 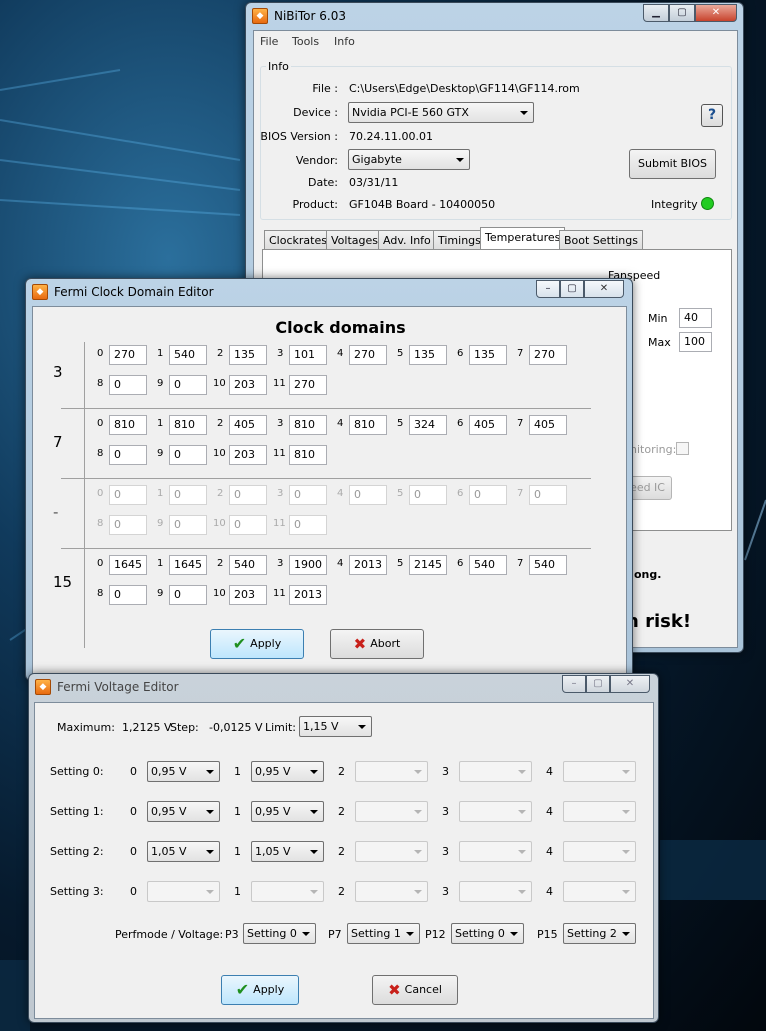 I want to click on submit-bios-button: Submit BIOS, so click(x=672, y=164).